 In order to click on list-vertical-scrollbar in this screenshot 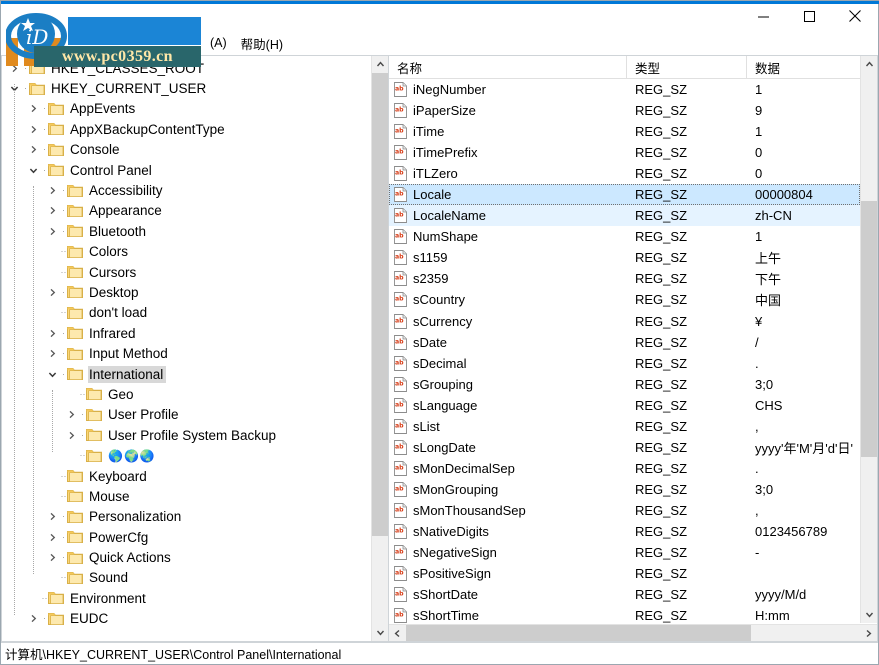, I will do `click(868, 339)`.